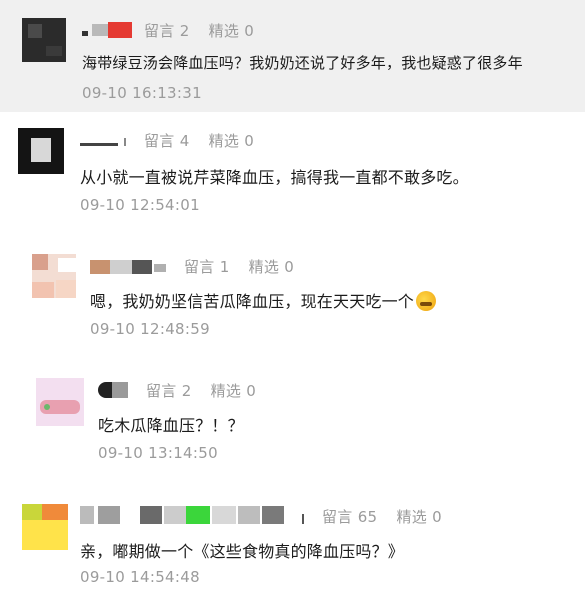  Describe the element at coordinates (382, 516) in the screenshot. I see `comment-meta: 留言 65 精选 0` at that location.